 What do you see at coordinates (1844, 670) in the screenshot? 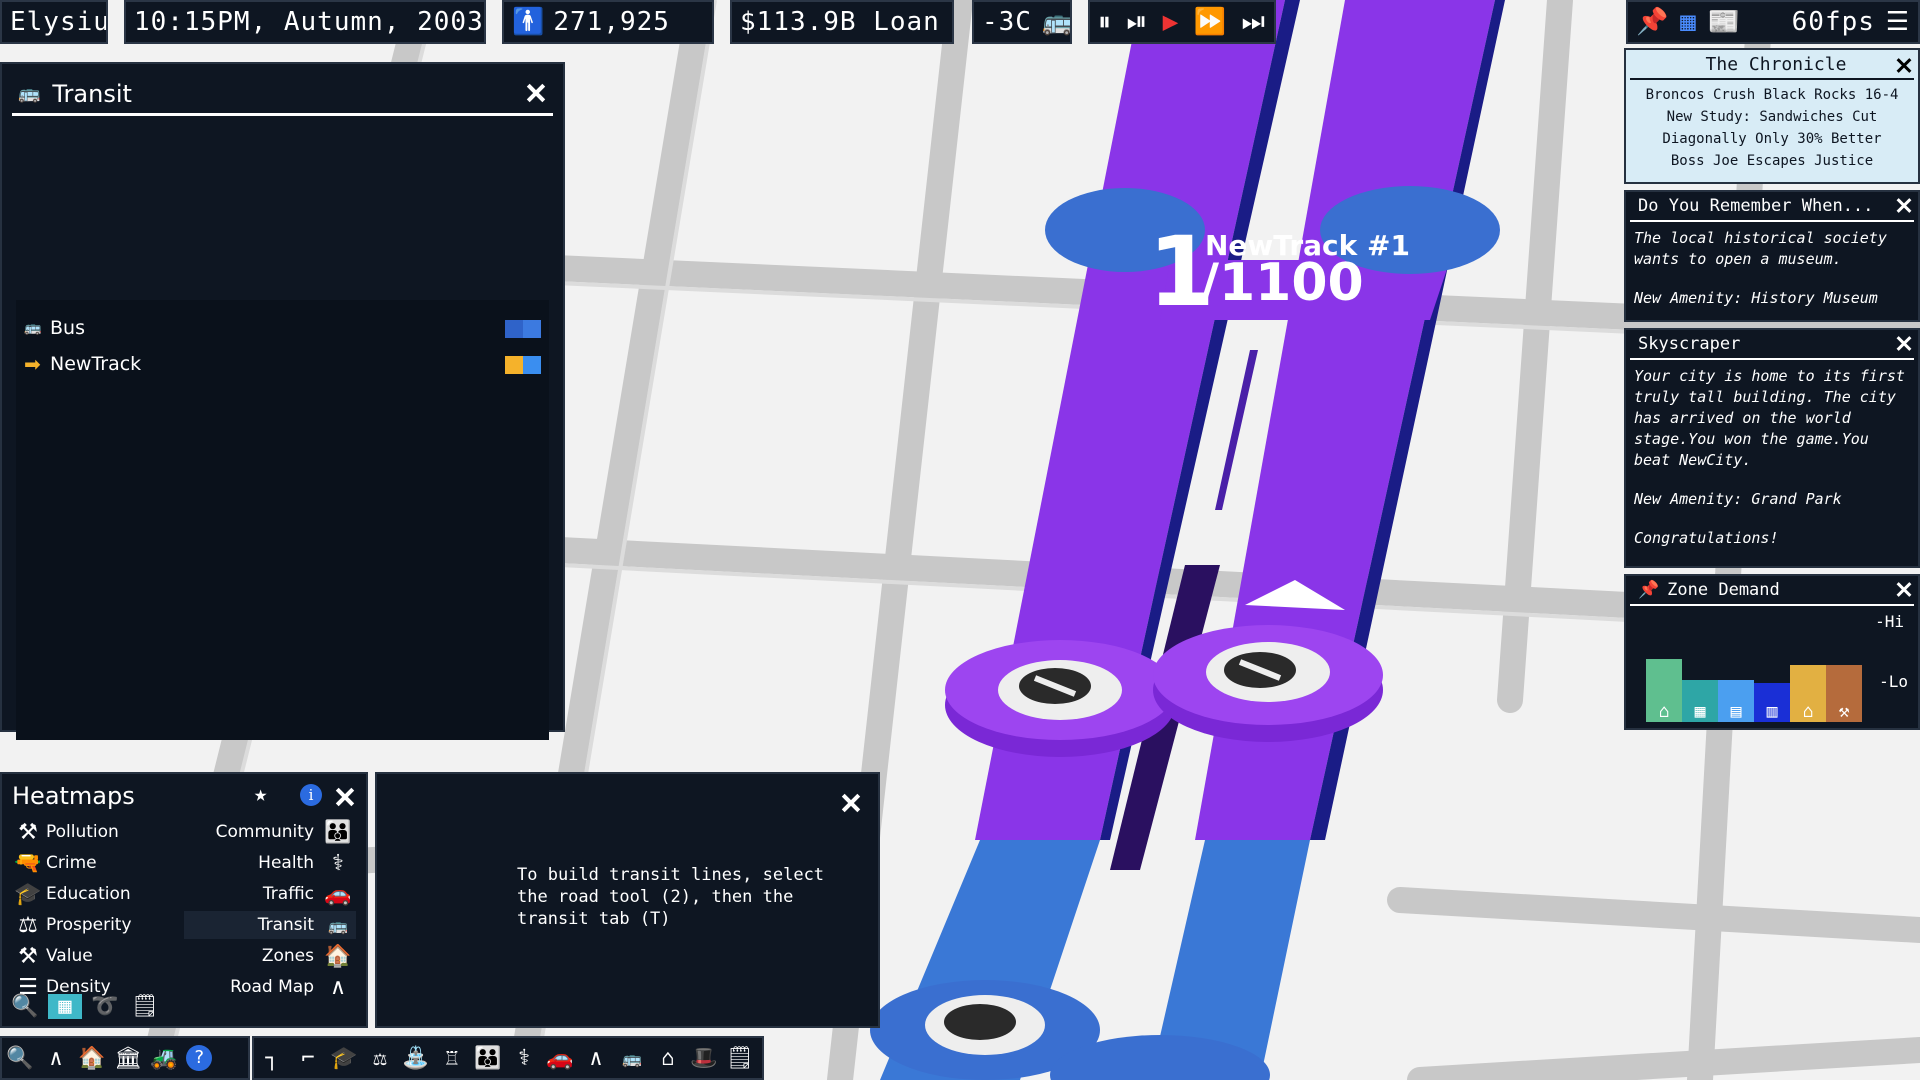
I see `demand-bar-industry-heavy: ⚒` at bounding box center [1844, 670].